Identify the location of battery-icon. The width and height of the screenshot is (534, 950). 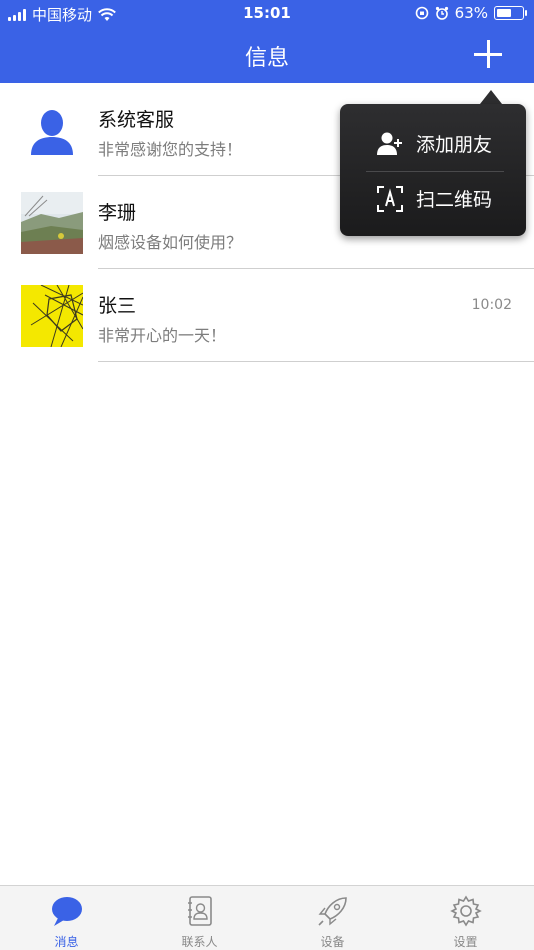
(510, 13).